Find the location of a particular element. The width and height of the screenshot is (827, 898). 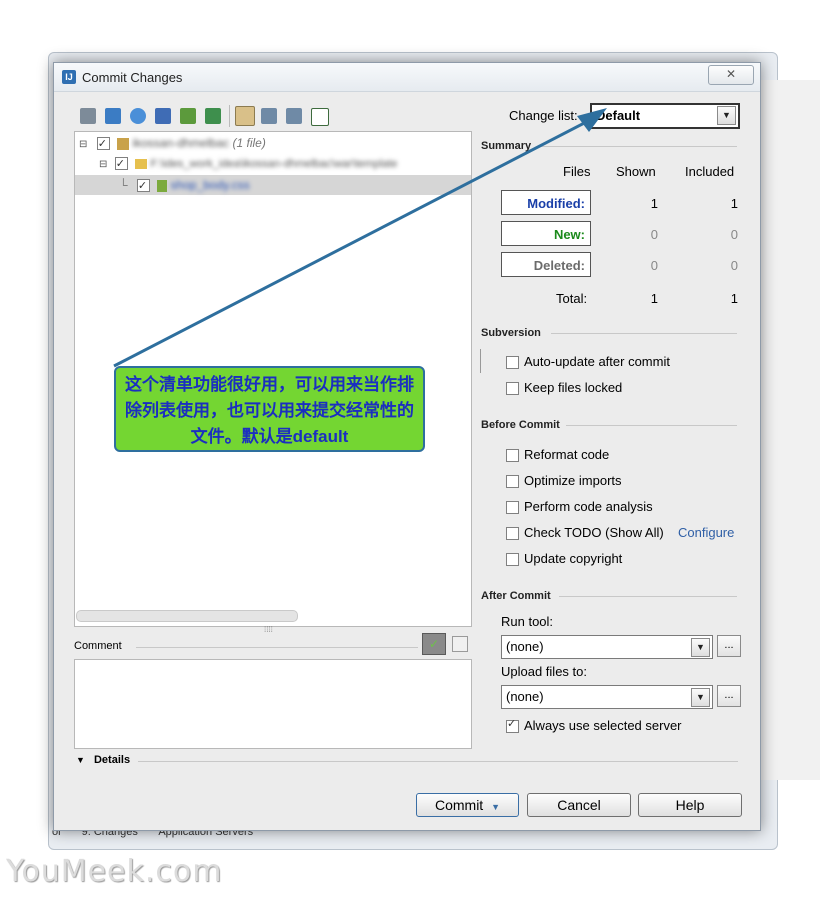

arrow-head is located at coordinates (592, 120).